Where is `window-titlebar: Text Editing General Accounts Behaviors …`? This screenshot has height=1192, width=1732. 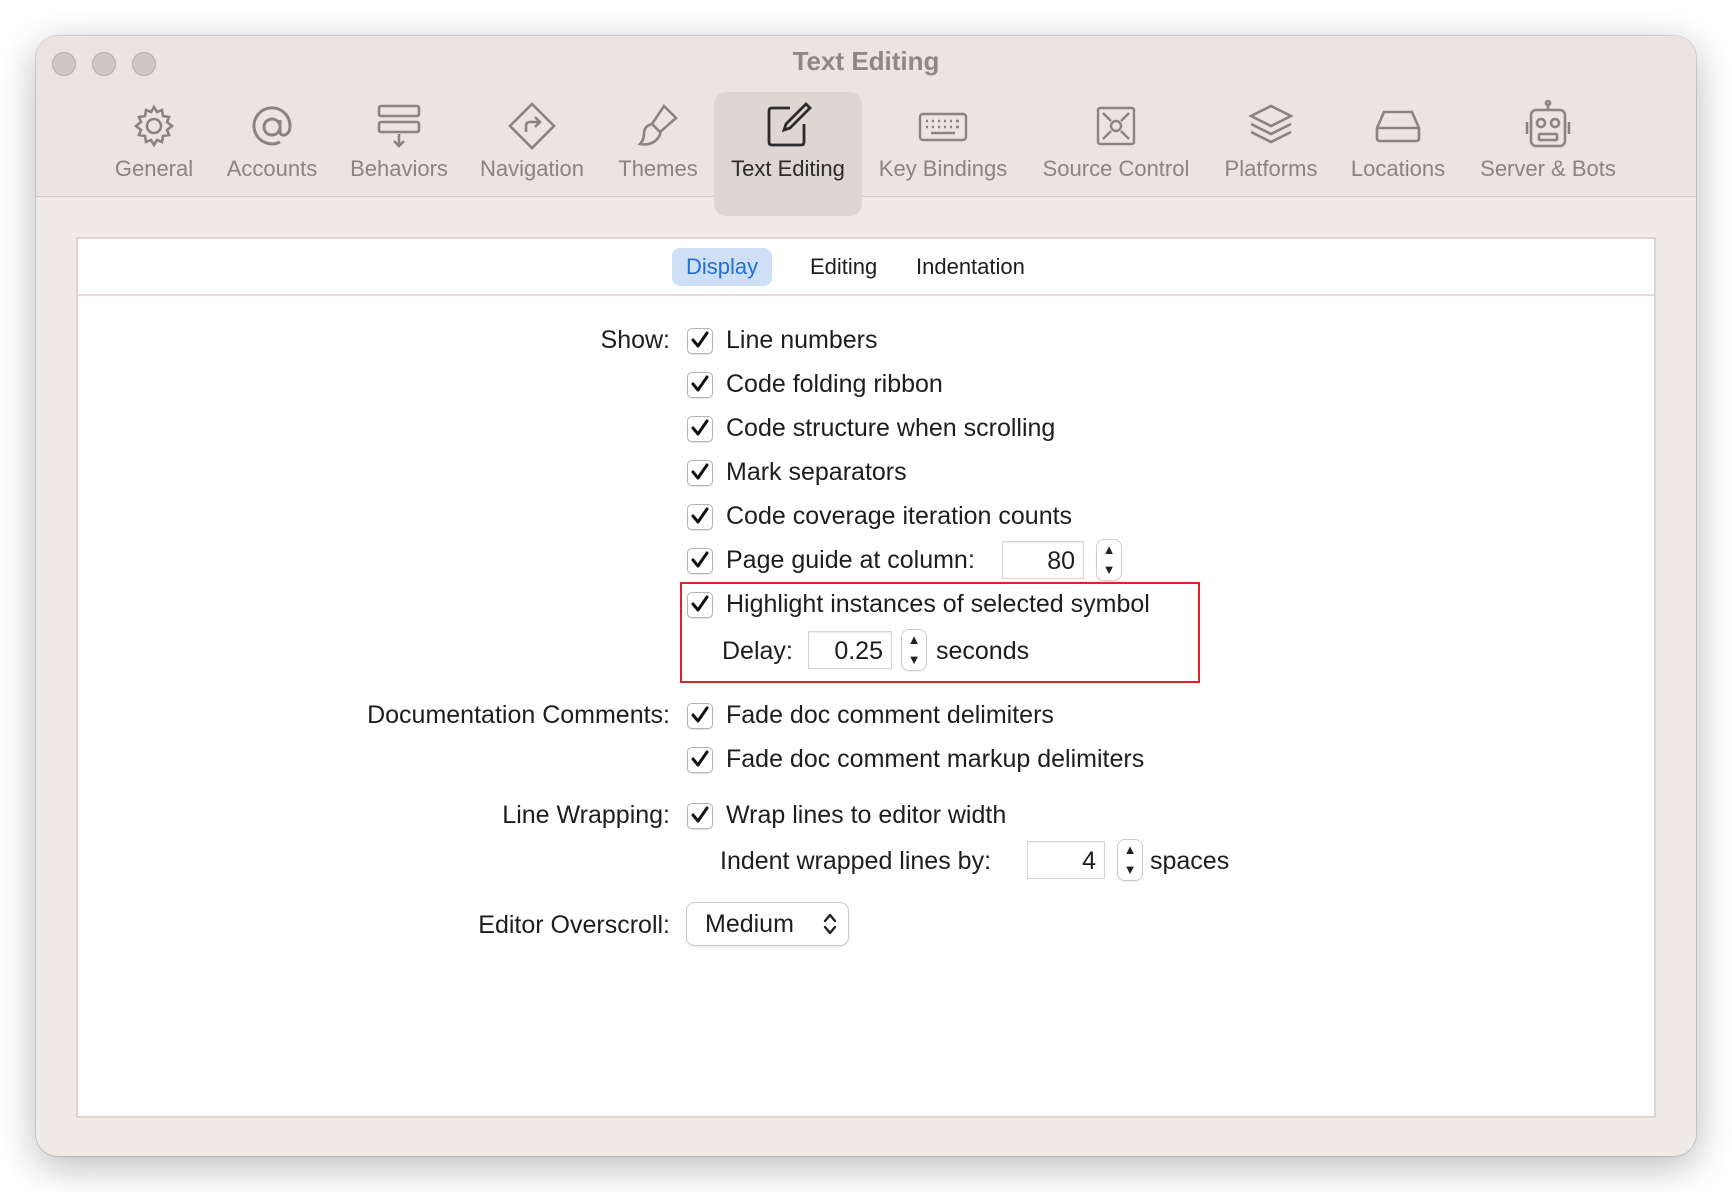 window-titlebar: Text Editing General Accounts Behaviors … is located at coordinates (866, 126).